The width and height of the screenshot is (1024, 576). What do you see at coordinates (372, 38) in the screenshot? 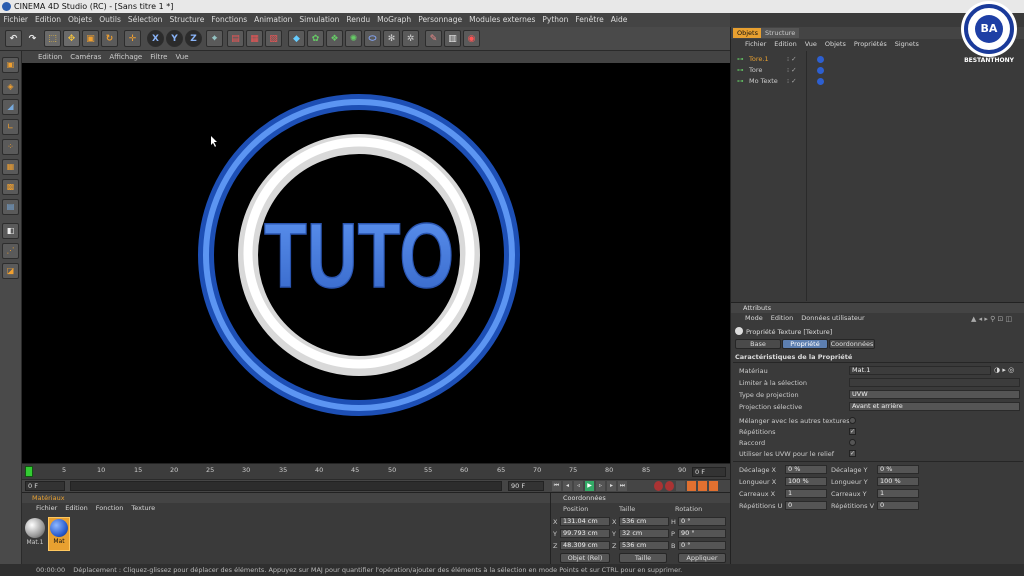
I see `environment-icon: ⬭` at bounding box center [372, 38].